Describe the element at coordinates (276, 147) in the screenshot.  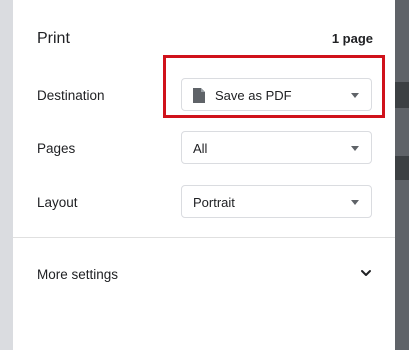
I see `pages-select: All` at that location.